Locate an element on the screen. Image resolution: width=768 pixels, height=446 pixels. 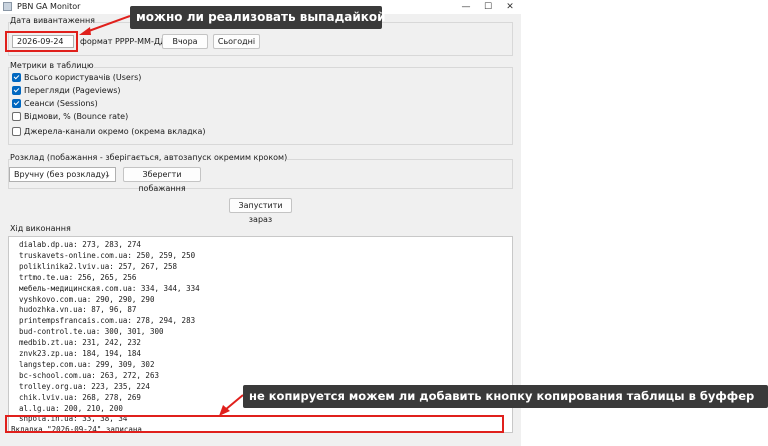
today-button: Сьогодні is located at coordinates (236, 41).